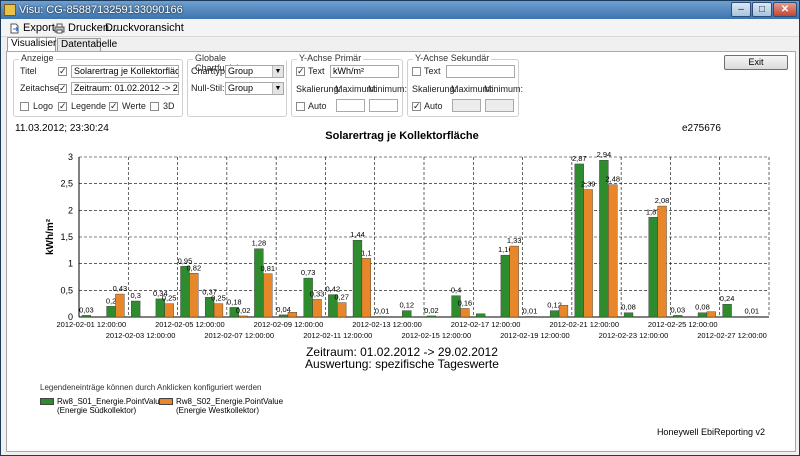 This screenshot has height=456, width=800. I want to click on legend-west-line2: (Energie Westkollektor), so click(217, 410).